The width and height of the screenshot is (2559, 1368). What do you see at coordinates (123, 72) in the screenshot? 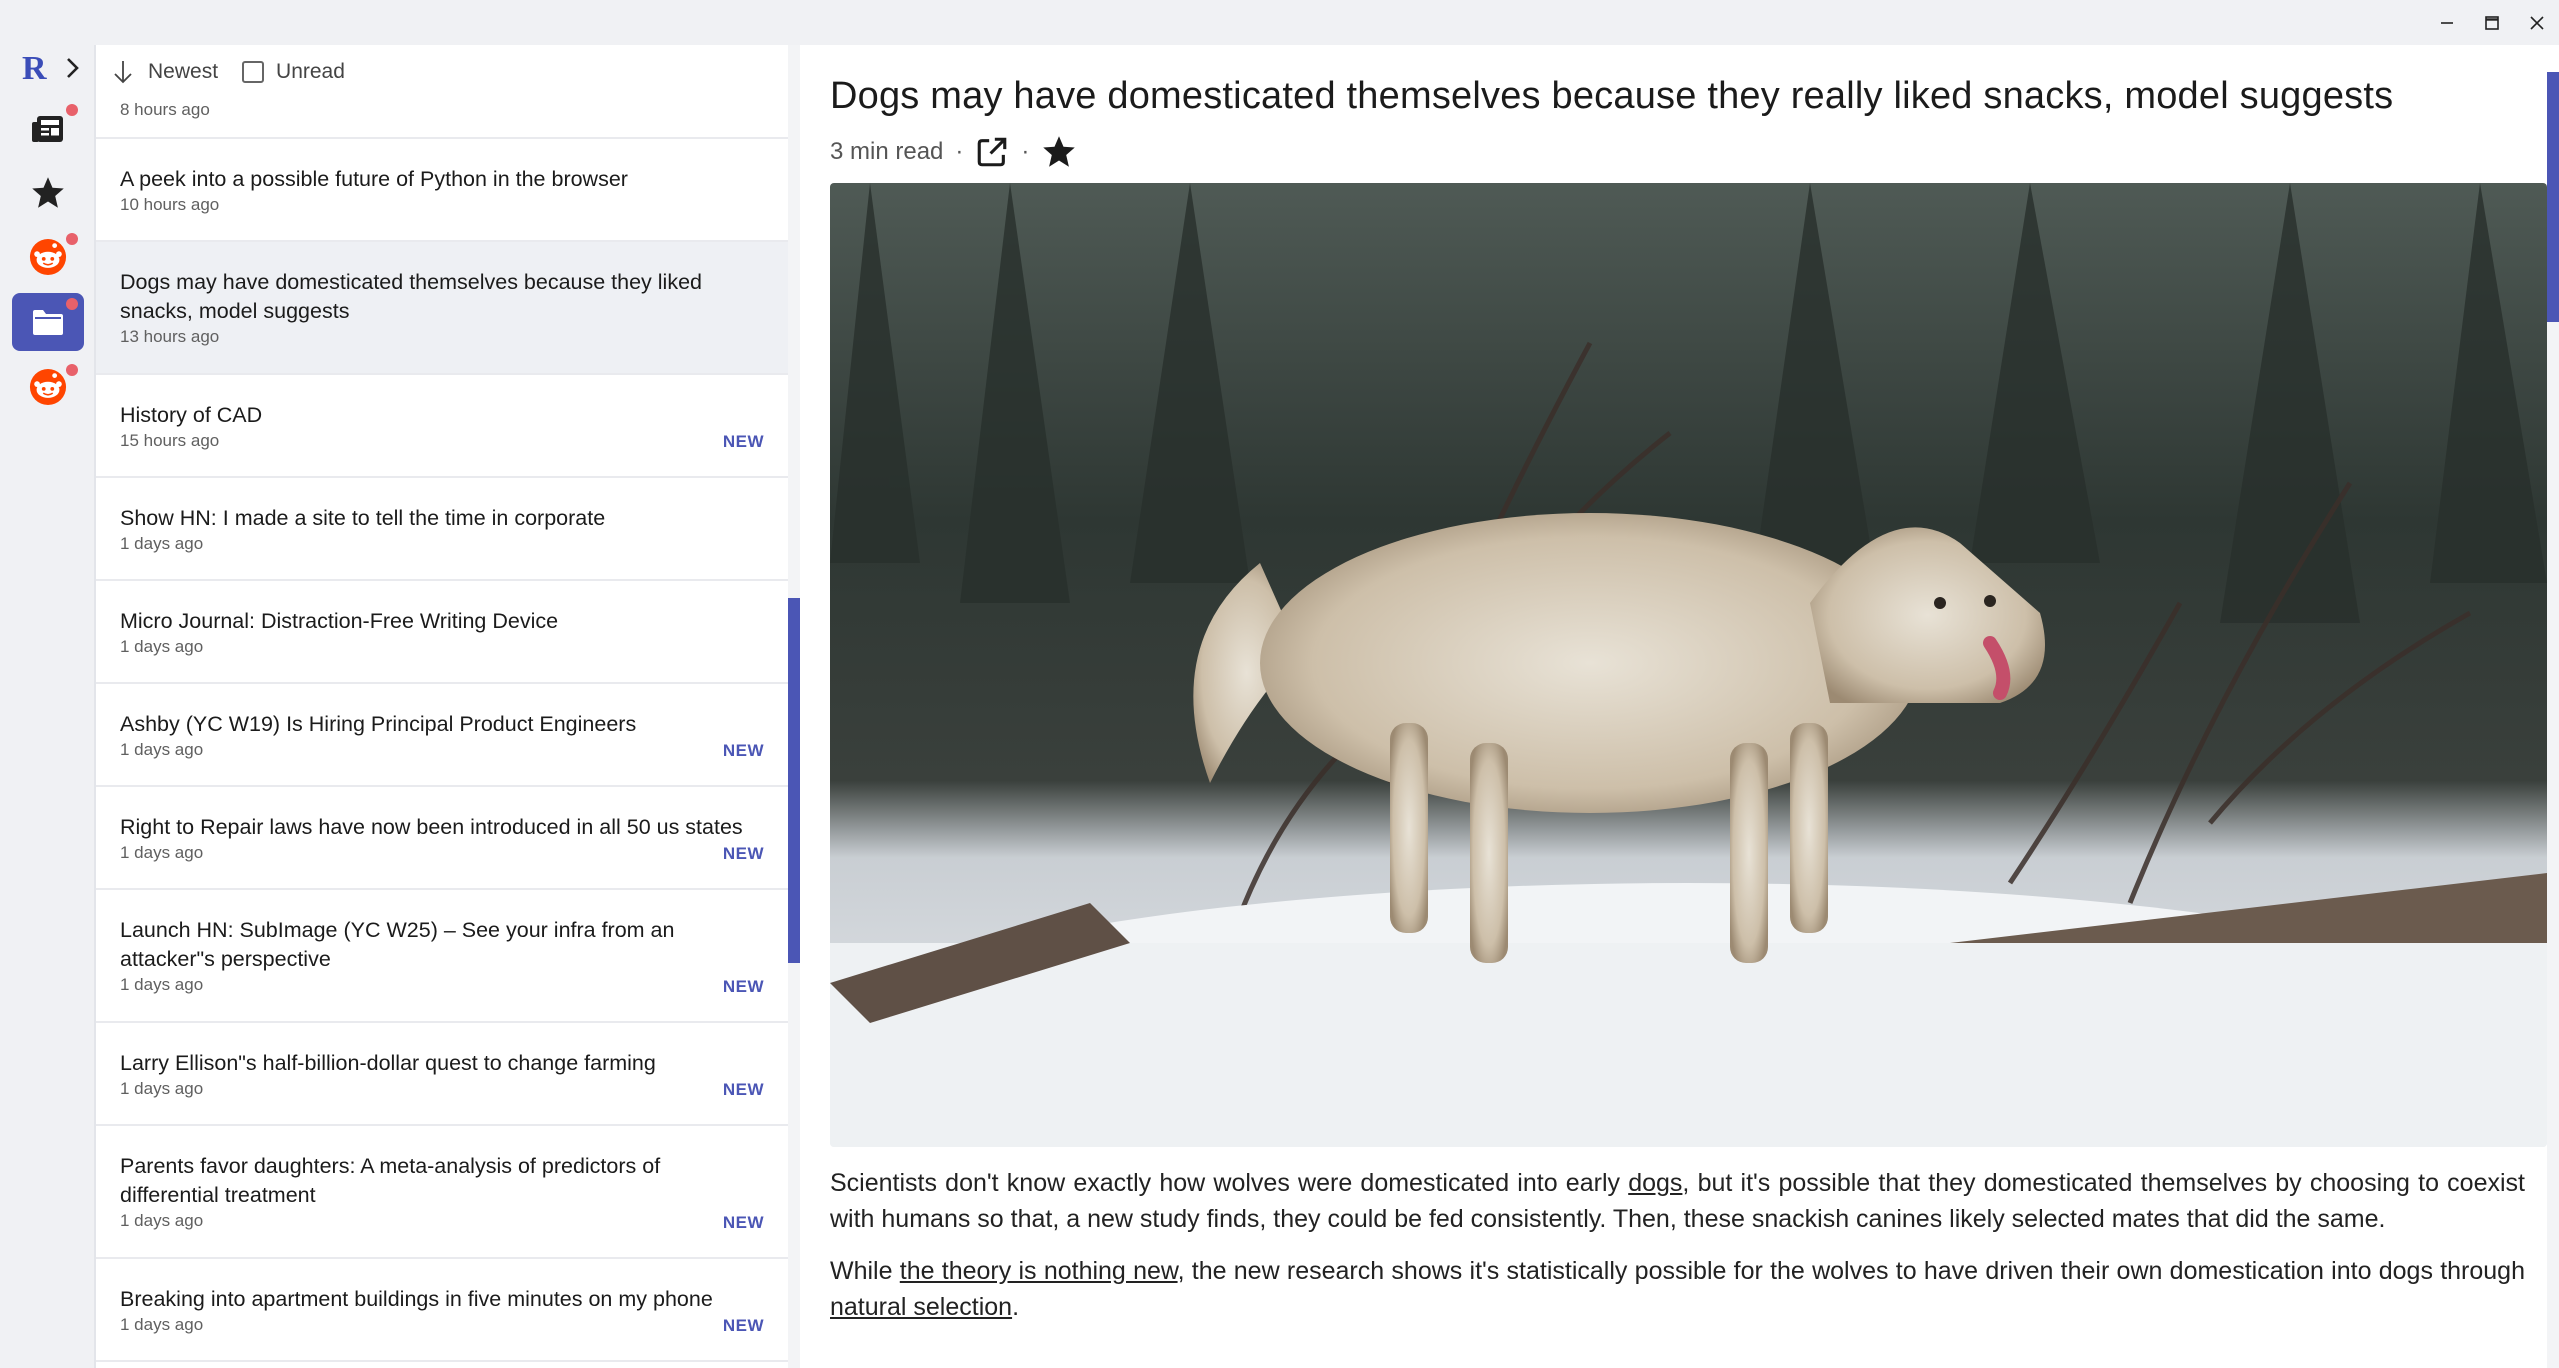
I see `arrow-down-icon` at bounding box center [123, 72].